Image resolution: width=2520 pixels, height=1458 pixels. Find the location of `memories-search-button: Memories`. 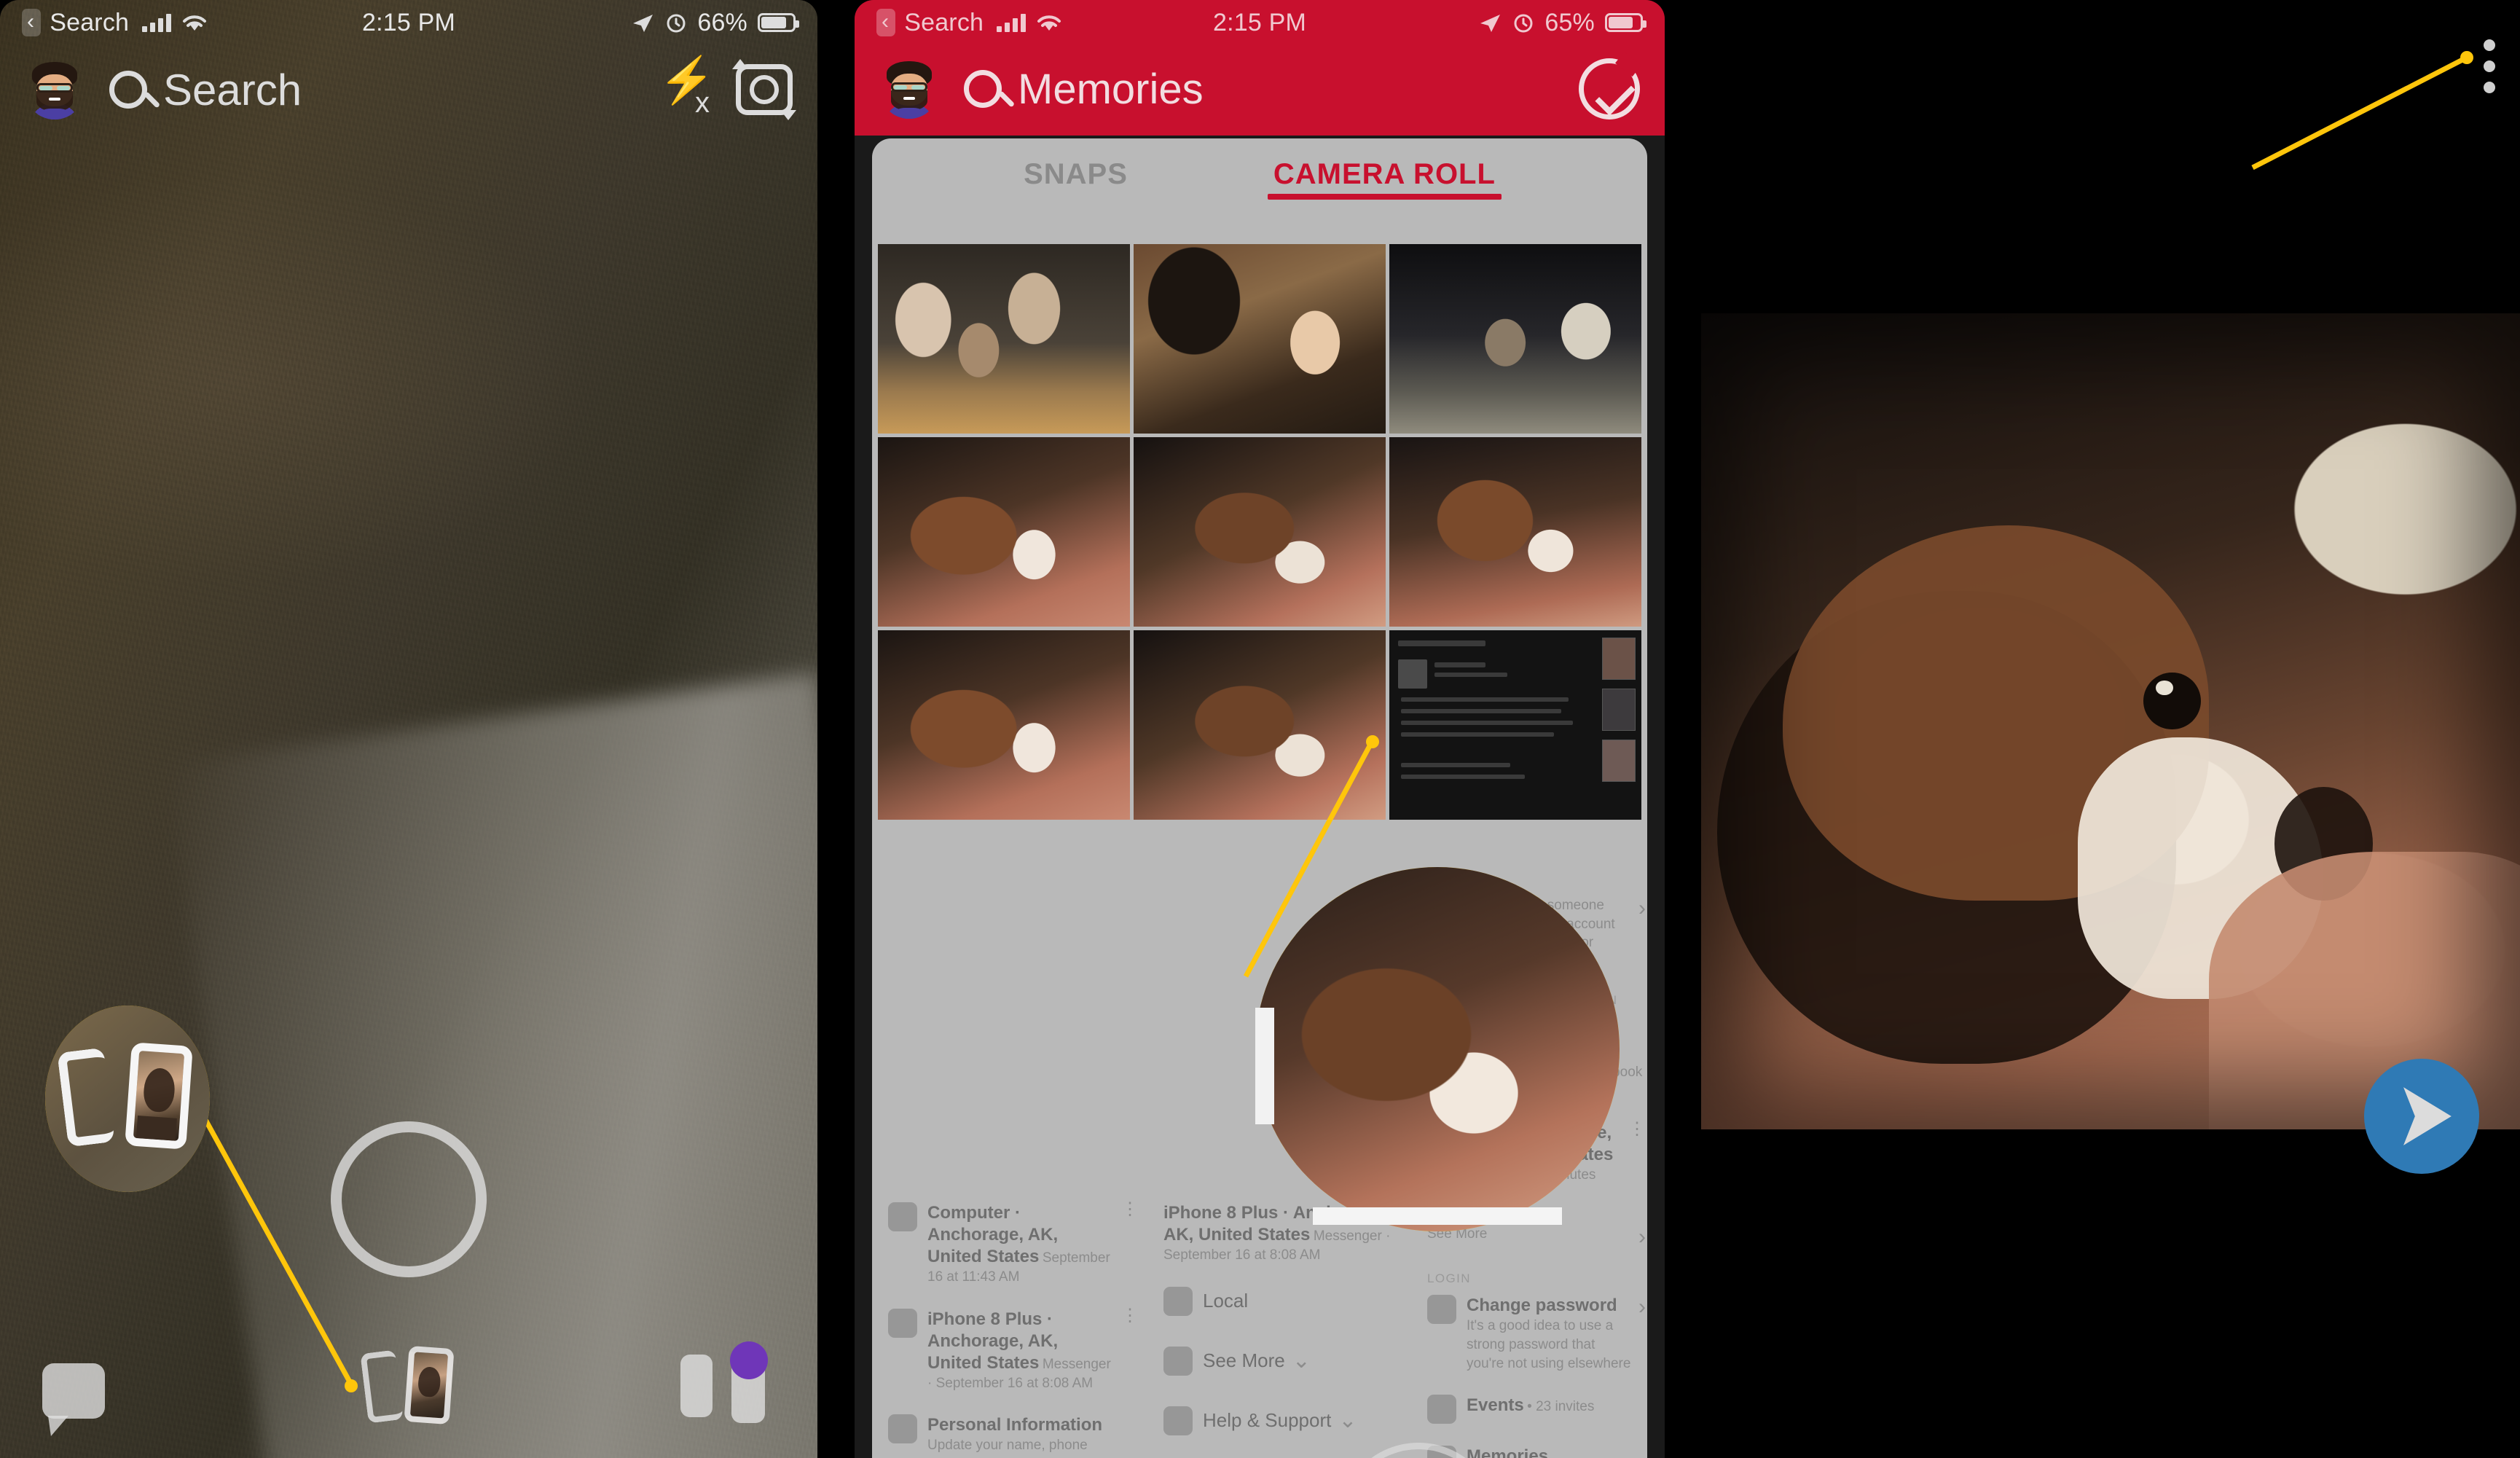

memories-search-button: Memories is located at coordinates (1084, 89).